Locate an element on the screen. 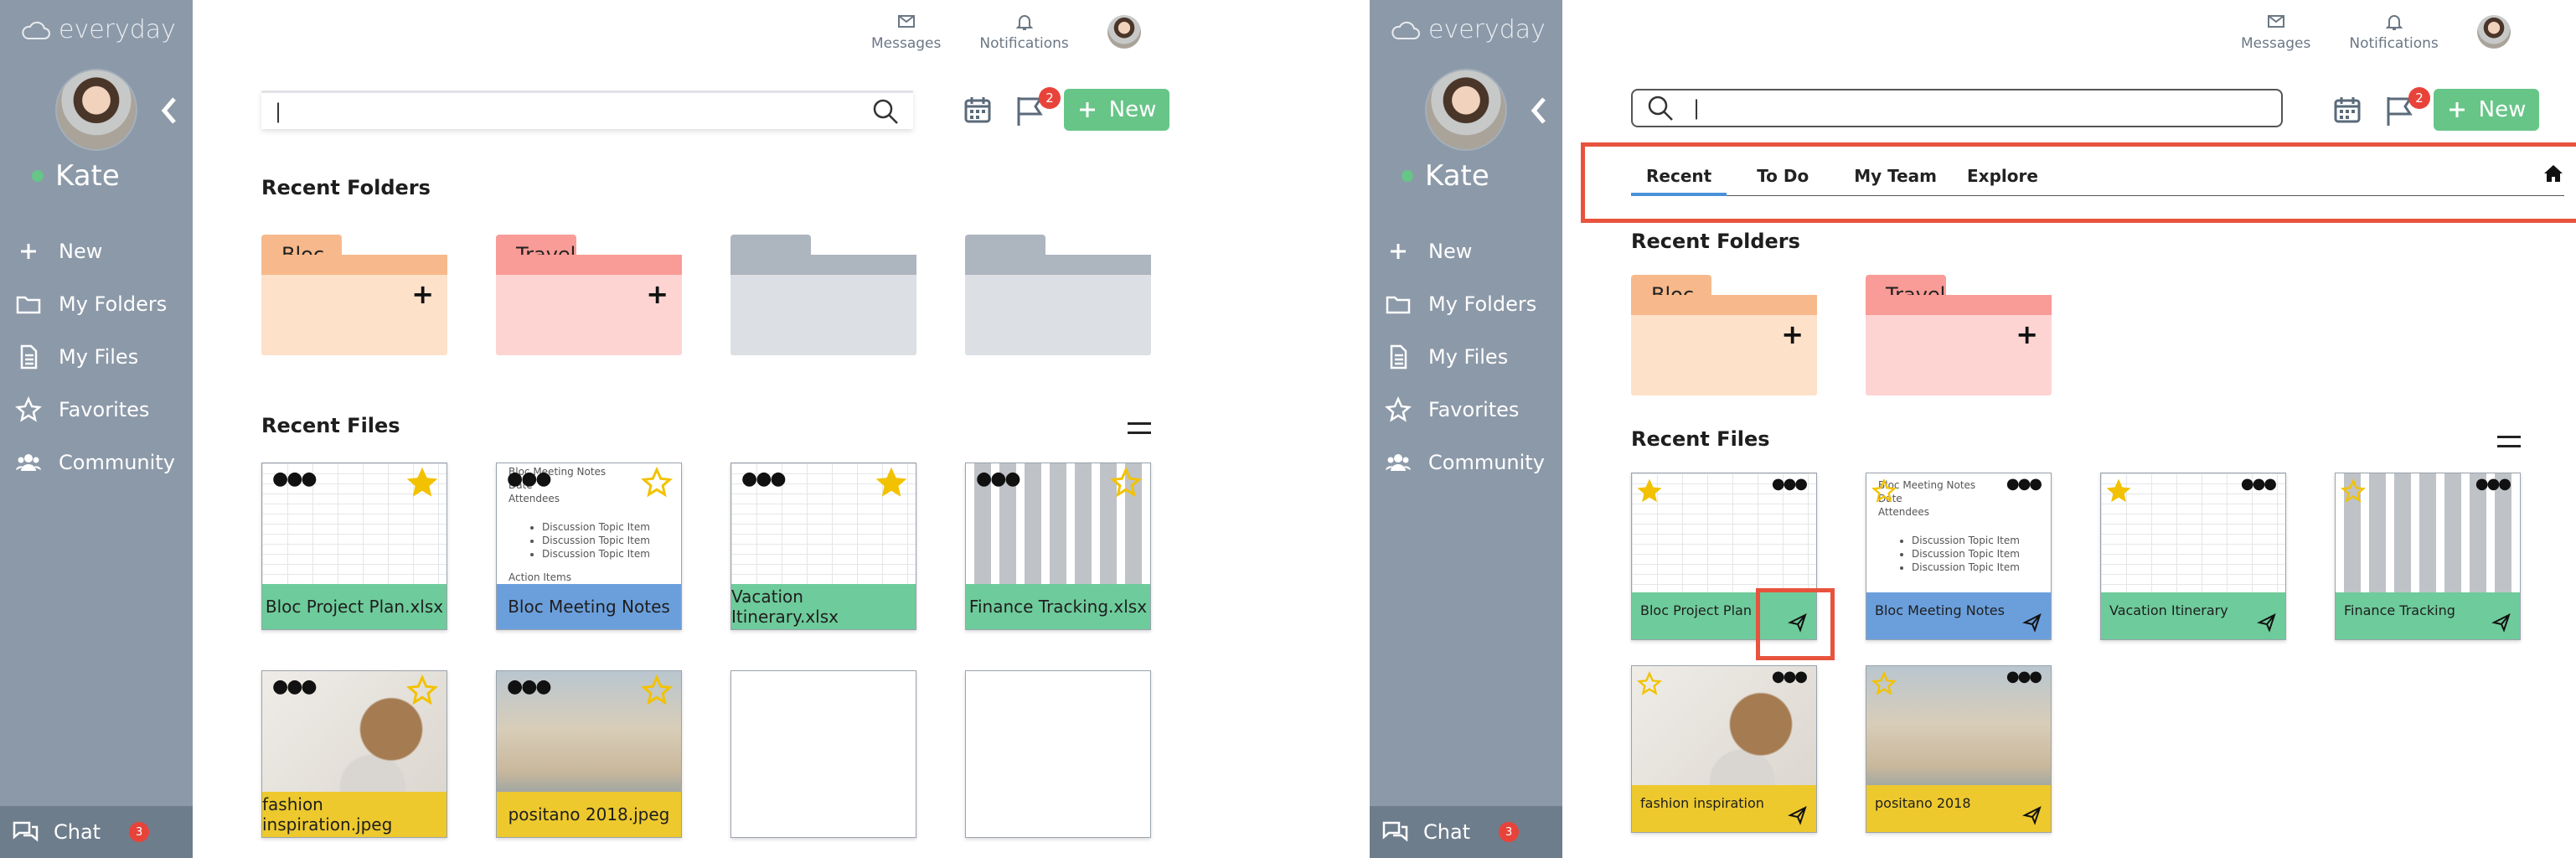  search-icon is located at coordinates (1660, 108).